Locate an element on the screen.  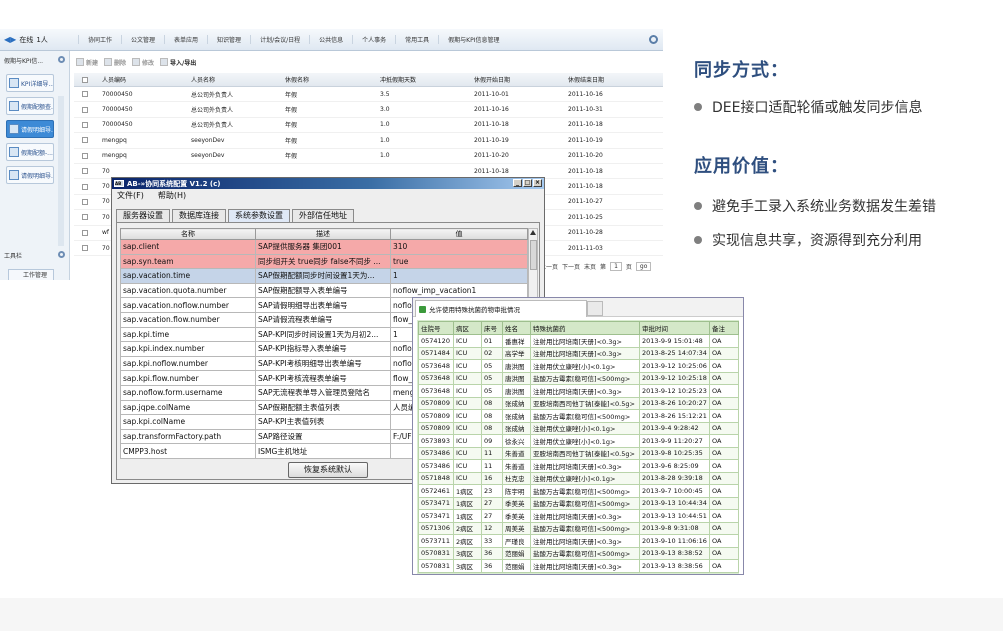
column-header: 审批时间 is located at coordinates (674, 328).